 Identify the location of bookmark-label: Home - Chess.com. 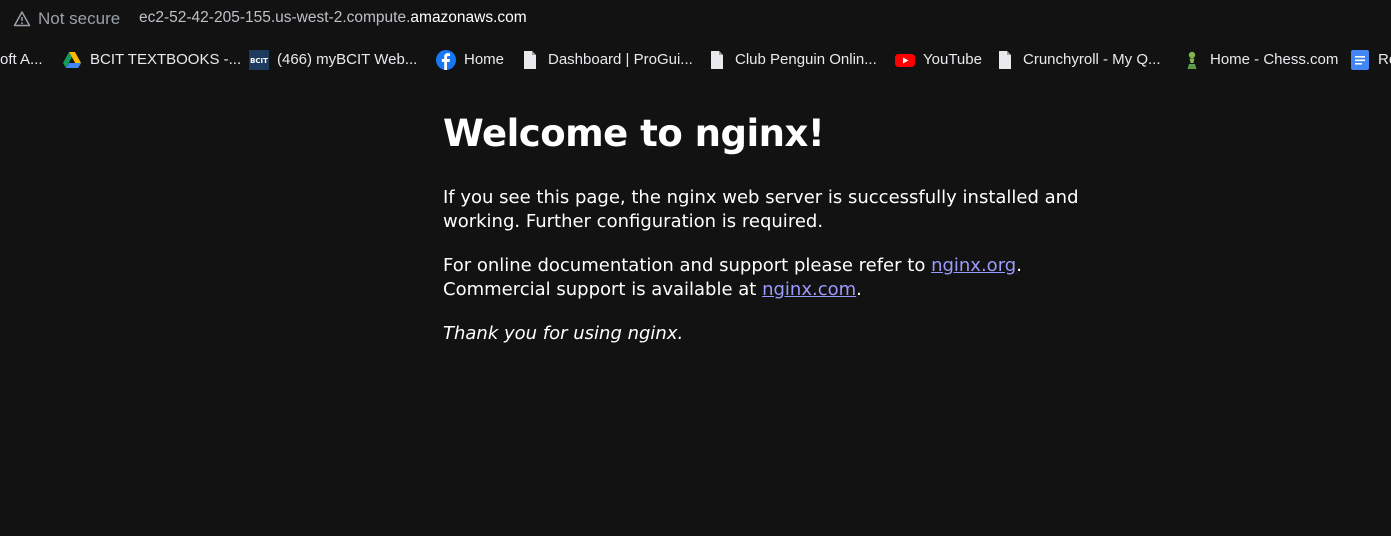
(1274, 59).